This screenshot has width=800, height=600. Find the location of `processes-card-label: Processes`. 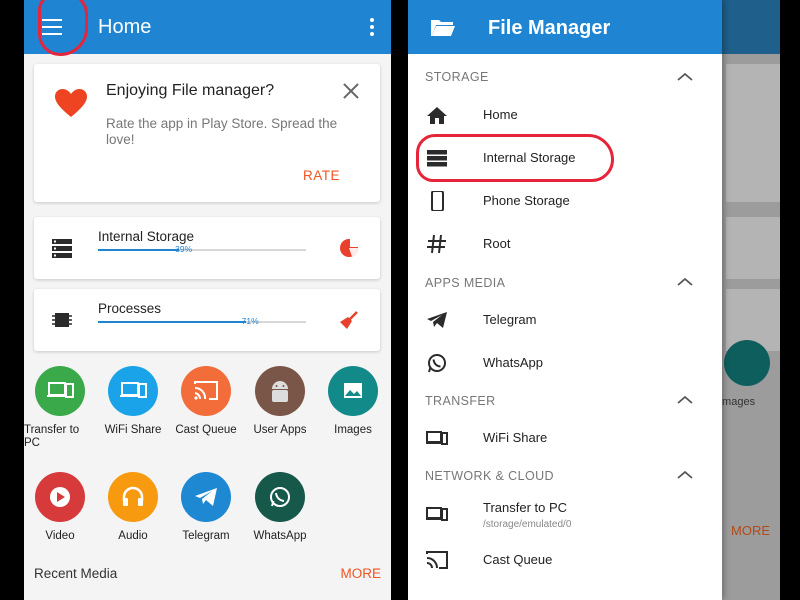

processes-card-label: Processes is located at coordinates (130, 308).